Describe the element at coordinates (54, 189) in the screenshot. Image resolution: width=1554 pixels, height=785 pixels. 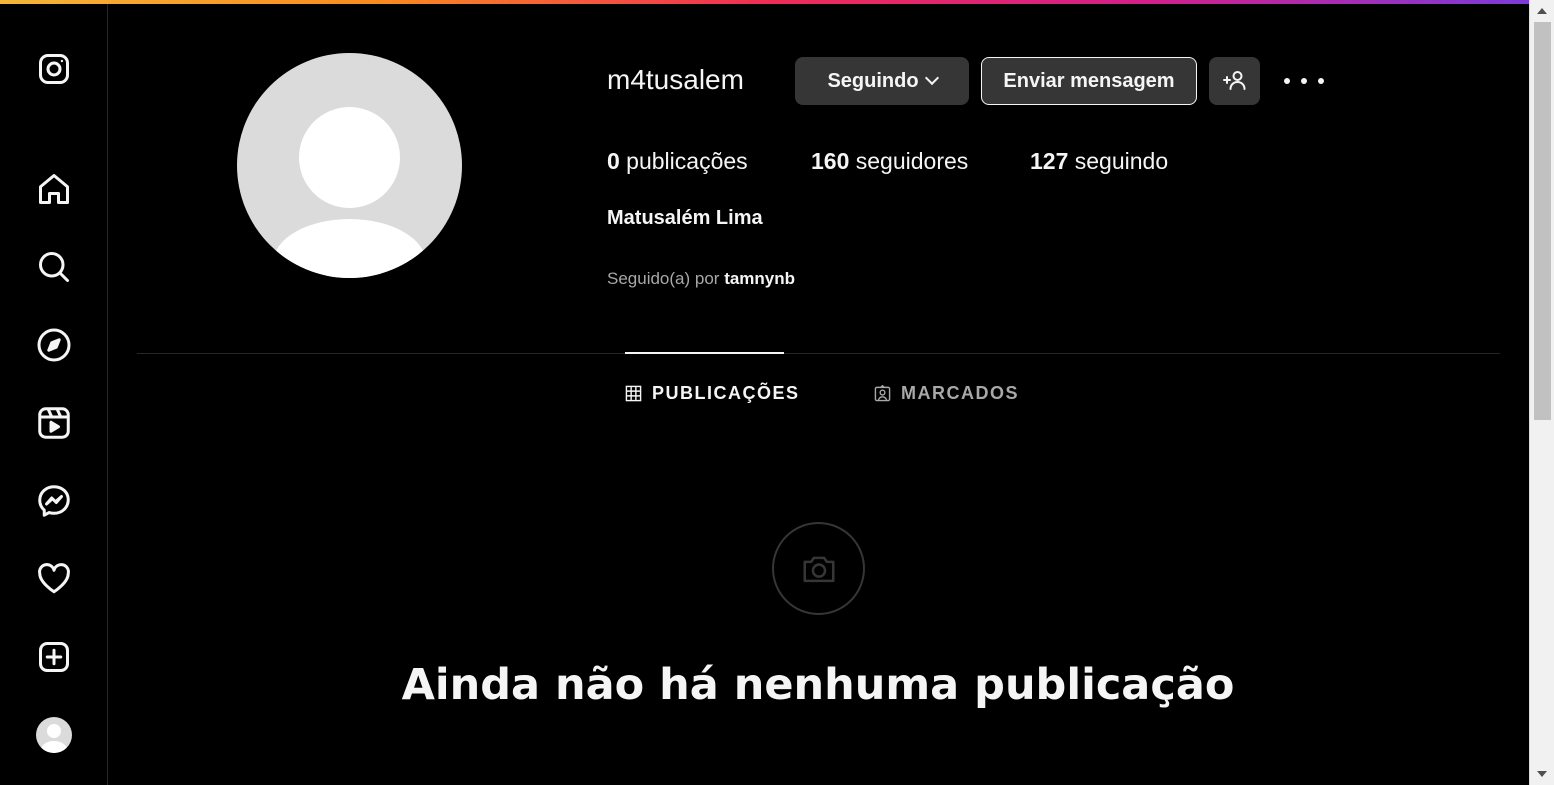
I see `home-icon` at that location.